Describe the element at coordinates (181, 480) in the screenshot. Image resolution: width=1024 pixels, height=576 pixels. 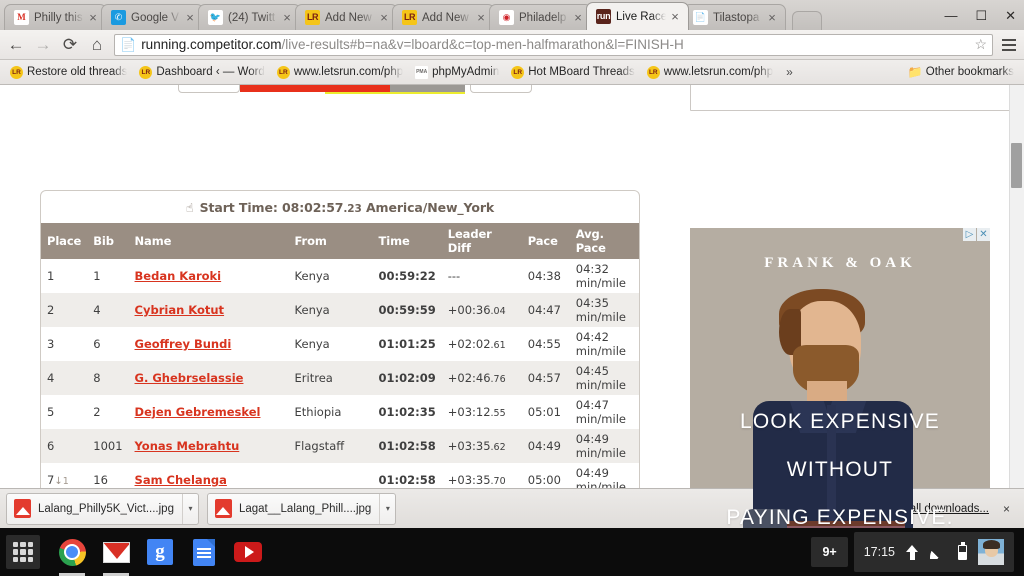
I see `runner-link: Sam Chelanga` at that location.